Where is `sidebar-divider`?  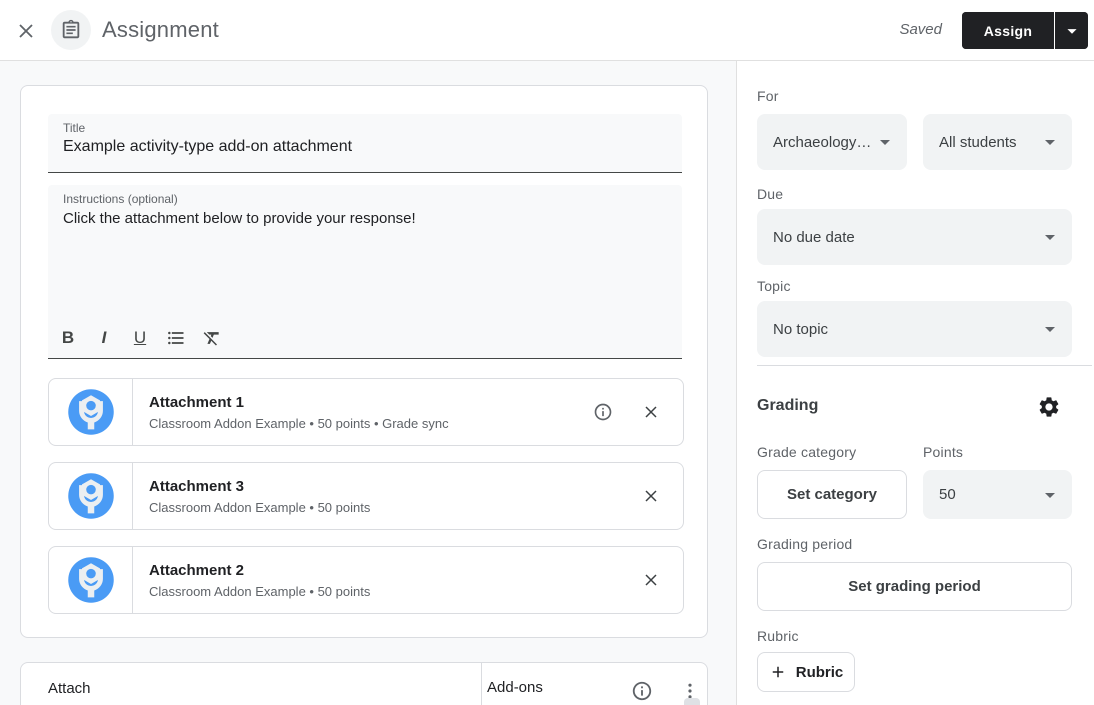 sidebar-divider is located at coordinates (924, 365).